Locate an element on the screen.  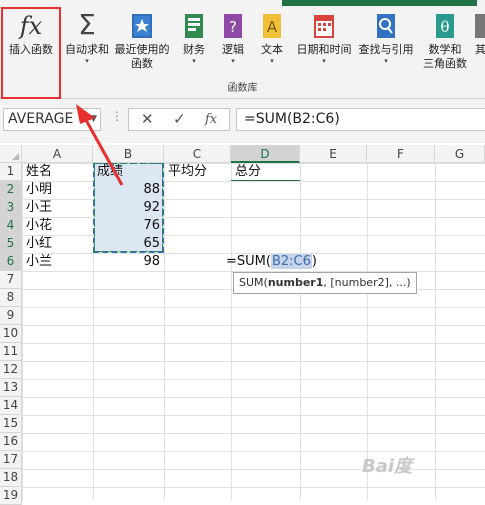
text-book-icon: A is located at coordinates (272, 26).